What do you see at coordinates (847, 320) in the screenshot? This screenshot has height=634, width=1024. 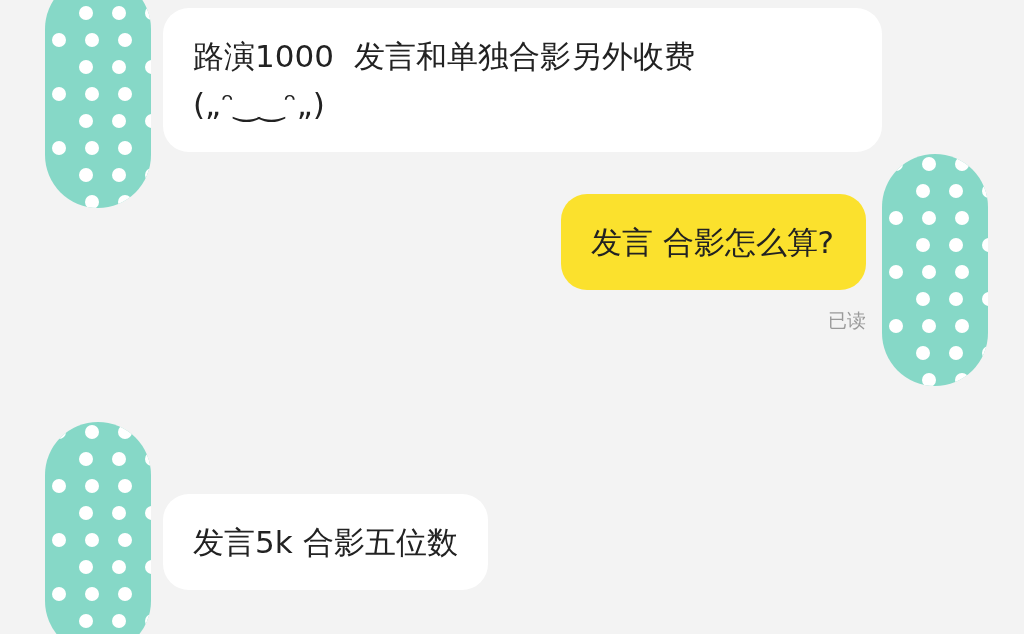 I see `read-receipt: 已读` at bounding box center [847, 320].